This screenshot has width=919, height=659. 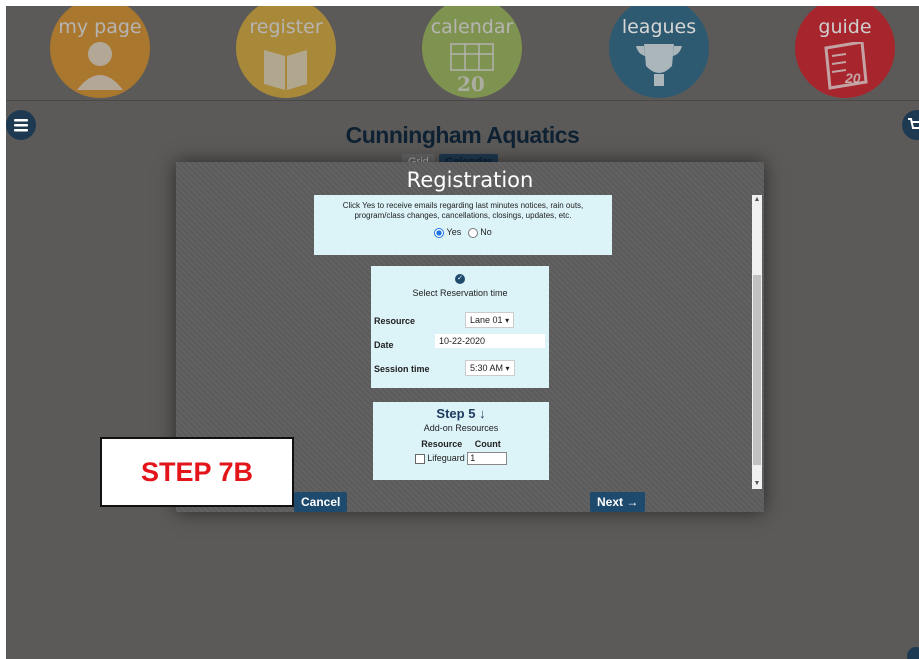 What do you see at coordinates (486, 232) in the screenshot?
I see `radio-no-label: No` at bounding box center [486, 232].